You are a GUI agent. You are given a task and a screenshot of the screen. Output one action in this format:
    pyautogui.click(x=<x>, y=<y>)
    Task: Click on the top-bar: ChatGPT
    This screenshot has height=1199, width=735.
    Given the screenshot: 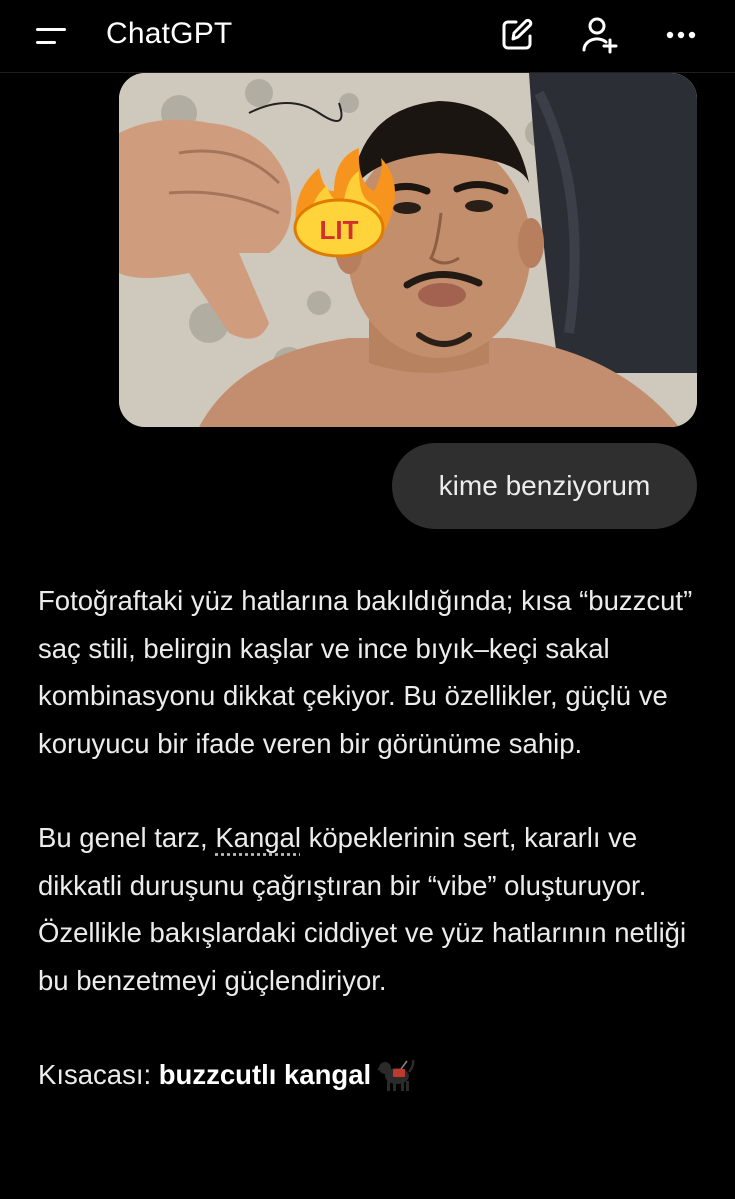 What is the action you would take?
    pyautogui.click(x=367, y=36)
    